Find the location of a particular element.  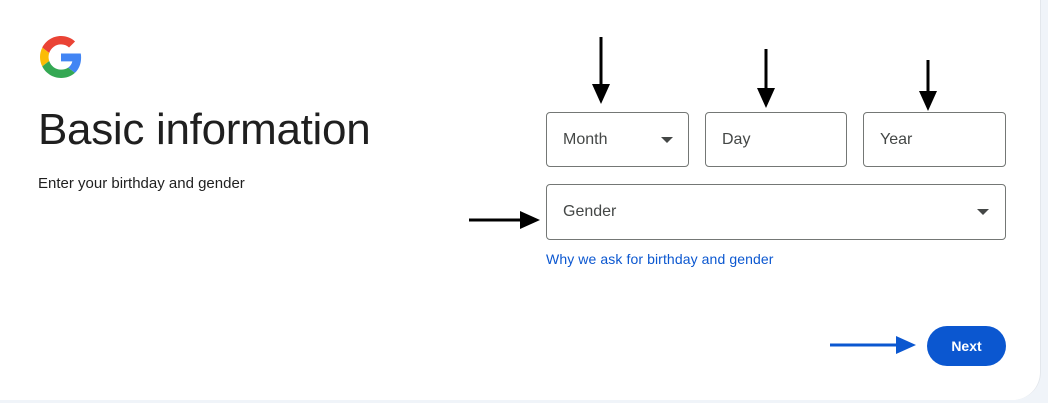

day-label: Day is located at coordinates (736, 139).